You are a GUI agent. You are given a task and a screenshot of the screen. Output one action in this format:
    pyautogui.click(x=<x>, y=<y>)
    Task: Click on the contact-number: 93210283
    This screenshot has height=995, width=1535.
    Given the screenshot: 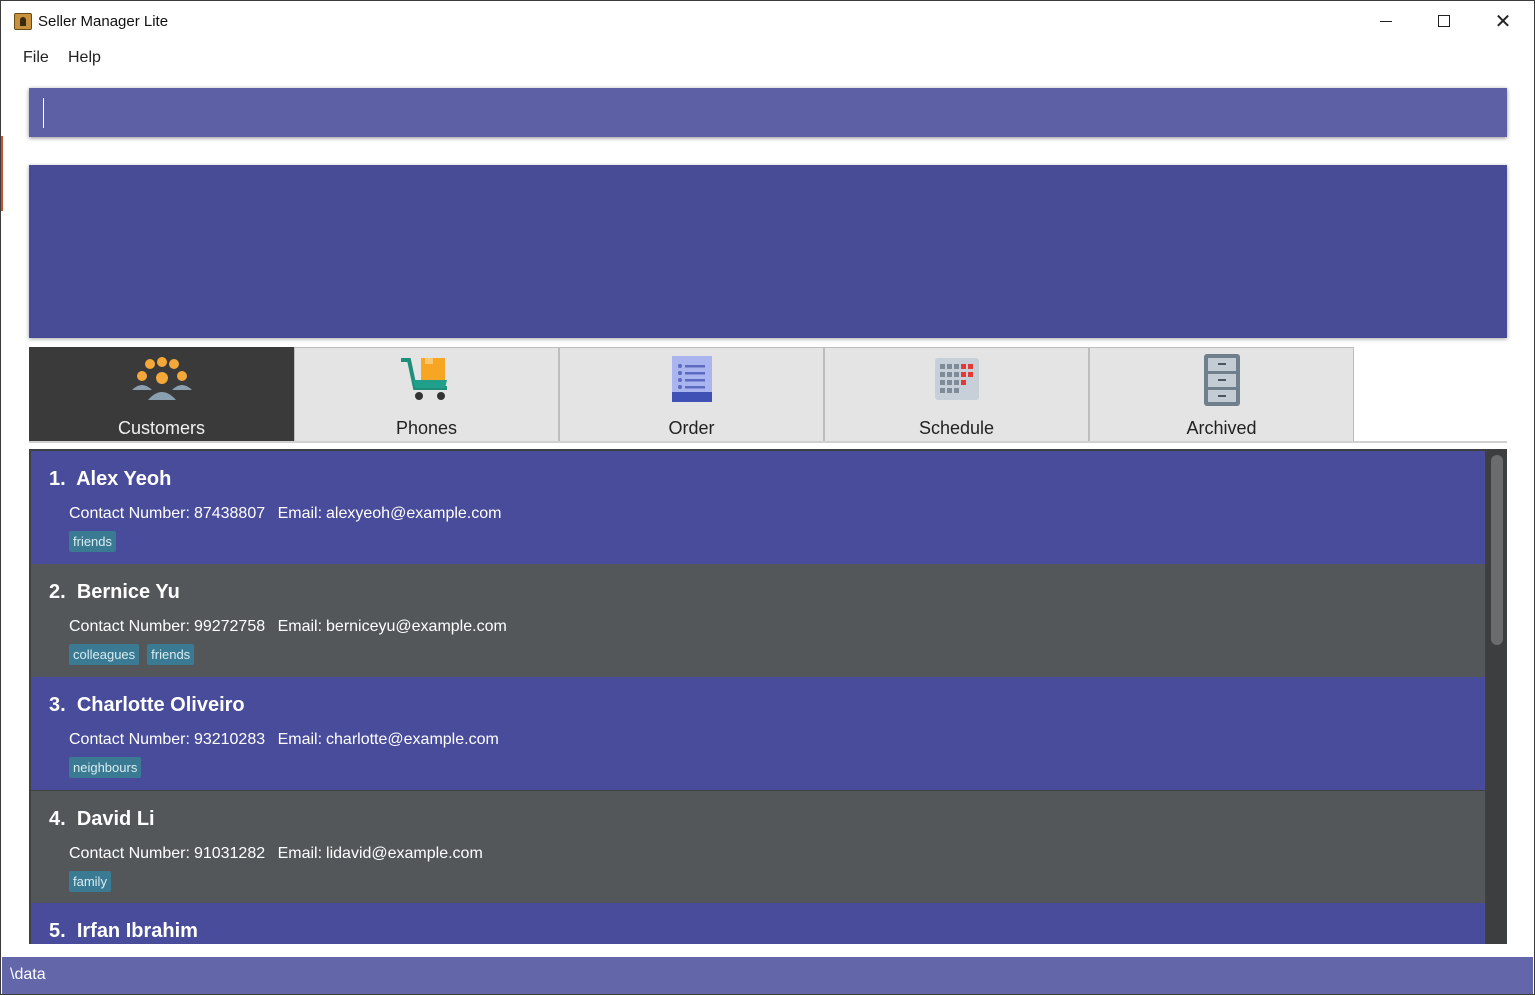 What is the action you would take?
    pyautogui.click(x=229, y=739)
    